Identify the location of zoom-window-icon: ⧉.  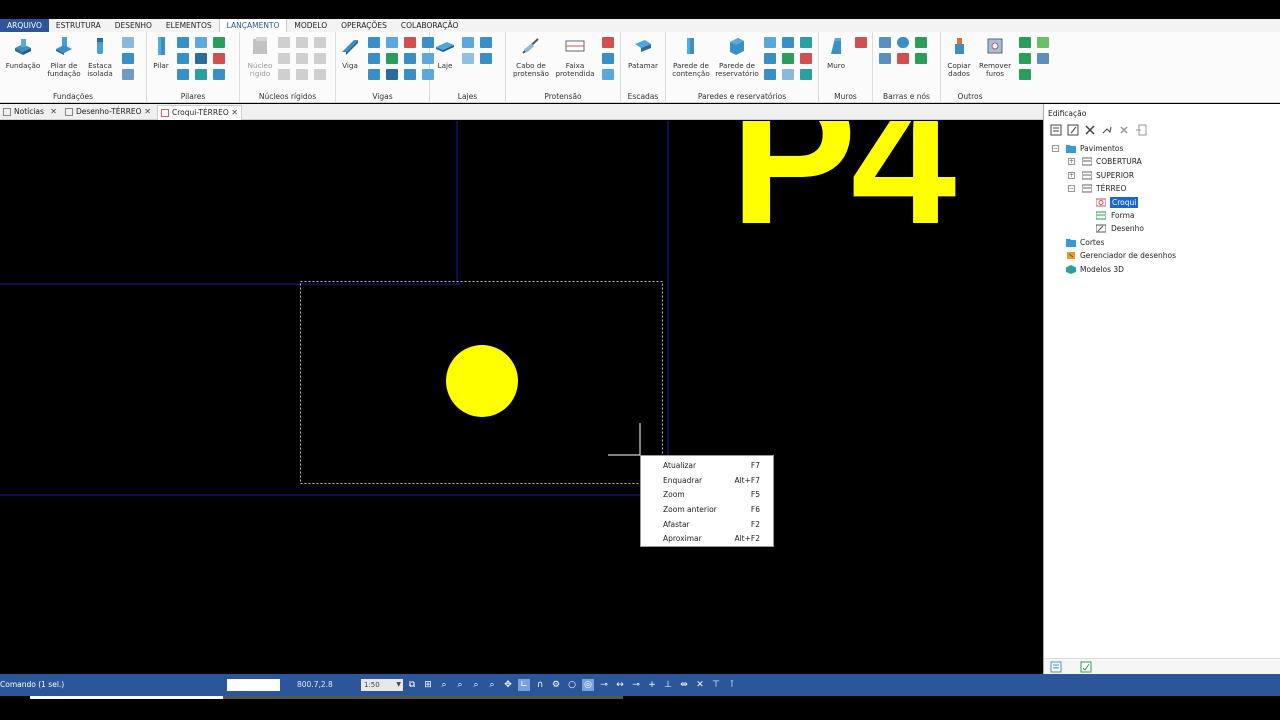
(412, 685).